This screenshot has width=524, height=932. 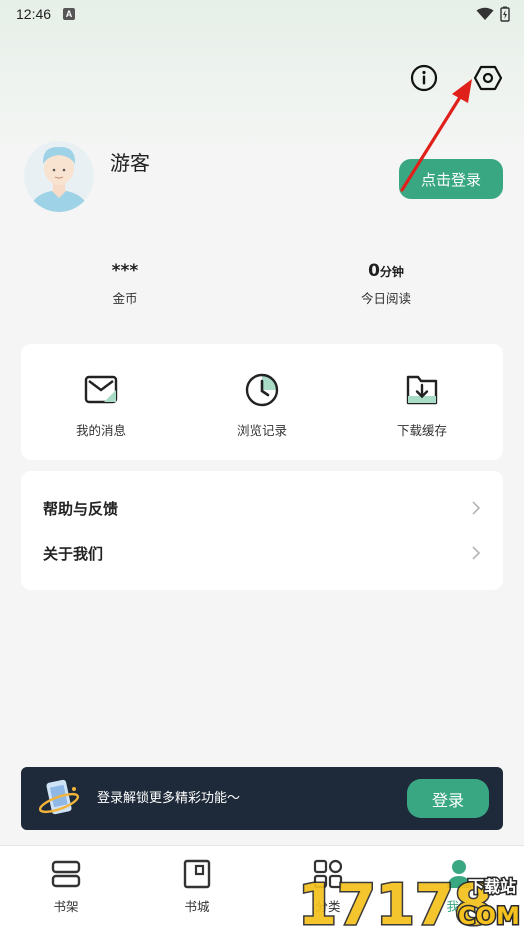 I want to click on coins-value: ***, so click(x=125, y=271).